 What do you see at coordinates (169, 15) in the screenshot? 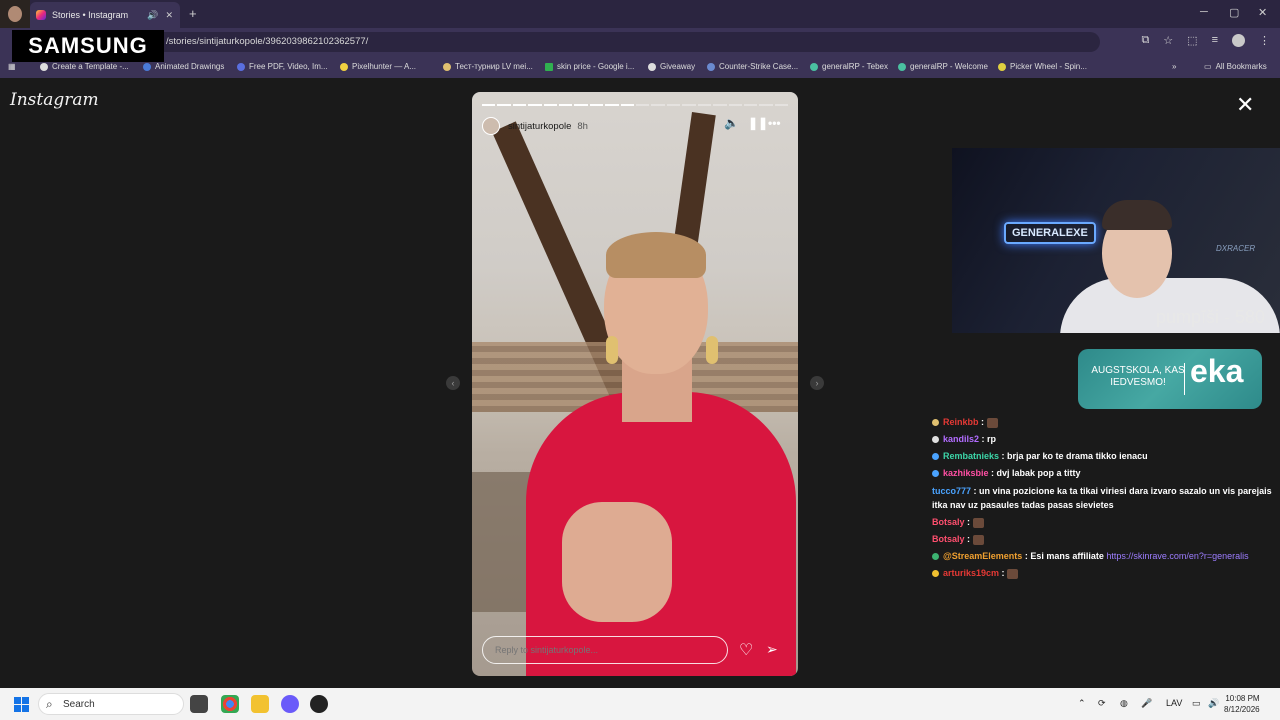
I see `tab-close-icon: ✕` at bounding box center [169, 15].